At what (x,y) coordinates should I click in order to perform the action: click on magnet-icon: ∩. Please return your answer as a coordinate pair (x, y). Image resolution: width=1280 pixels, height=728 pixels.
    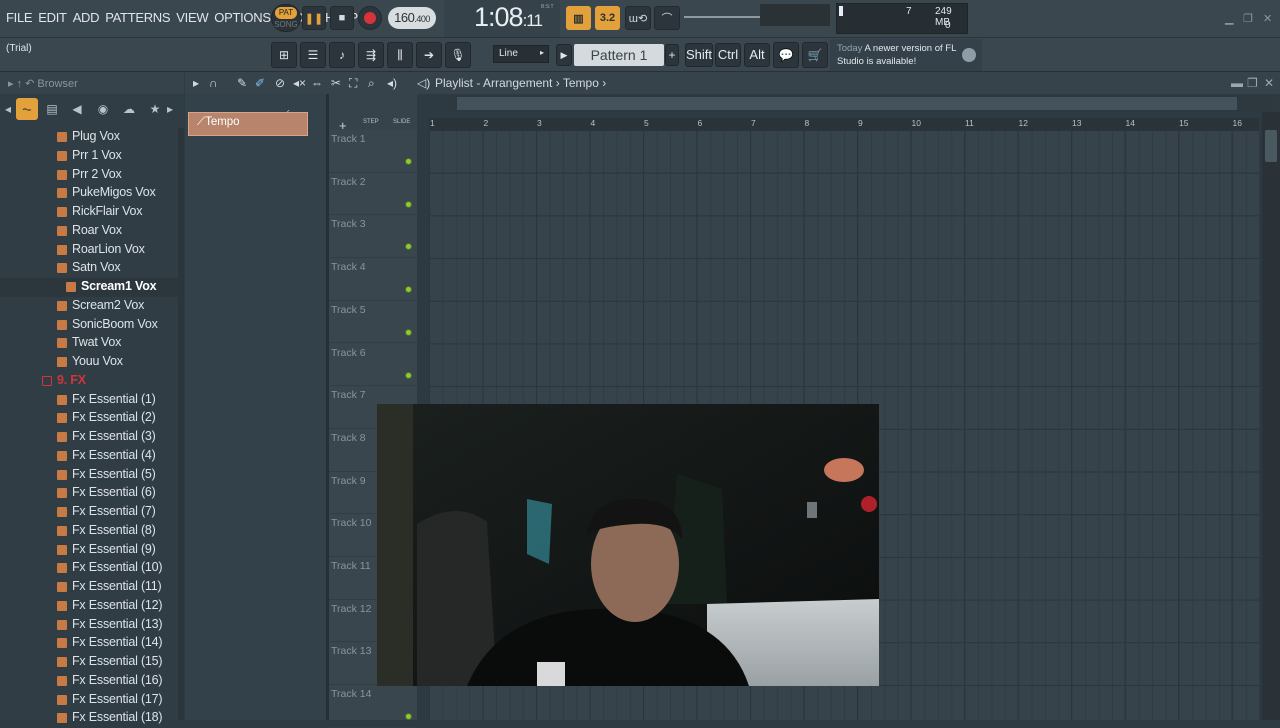
    Looking at the image, I should click on (213, 83).